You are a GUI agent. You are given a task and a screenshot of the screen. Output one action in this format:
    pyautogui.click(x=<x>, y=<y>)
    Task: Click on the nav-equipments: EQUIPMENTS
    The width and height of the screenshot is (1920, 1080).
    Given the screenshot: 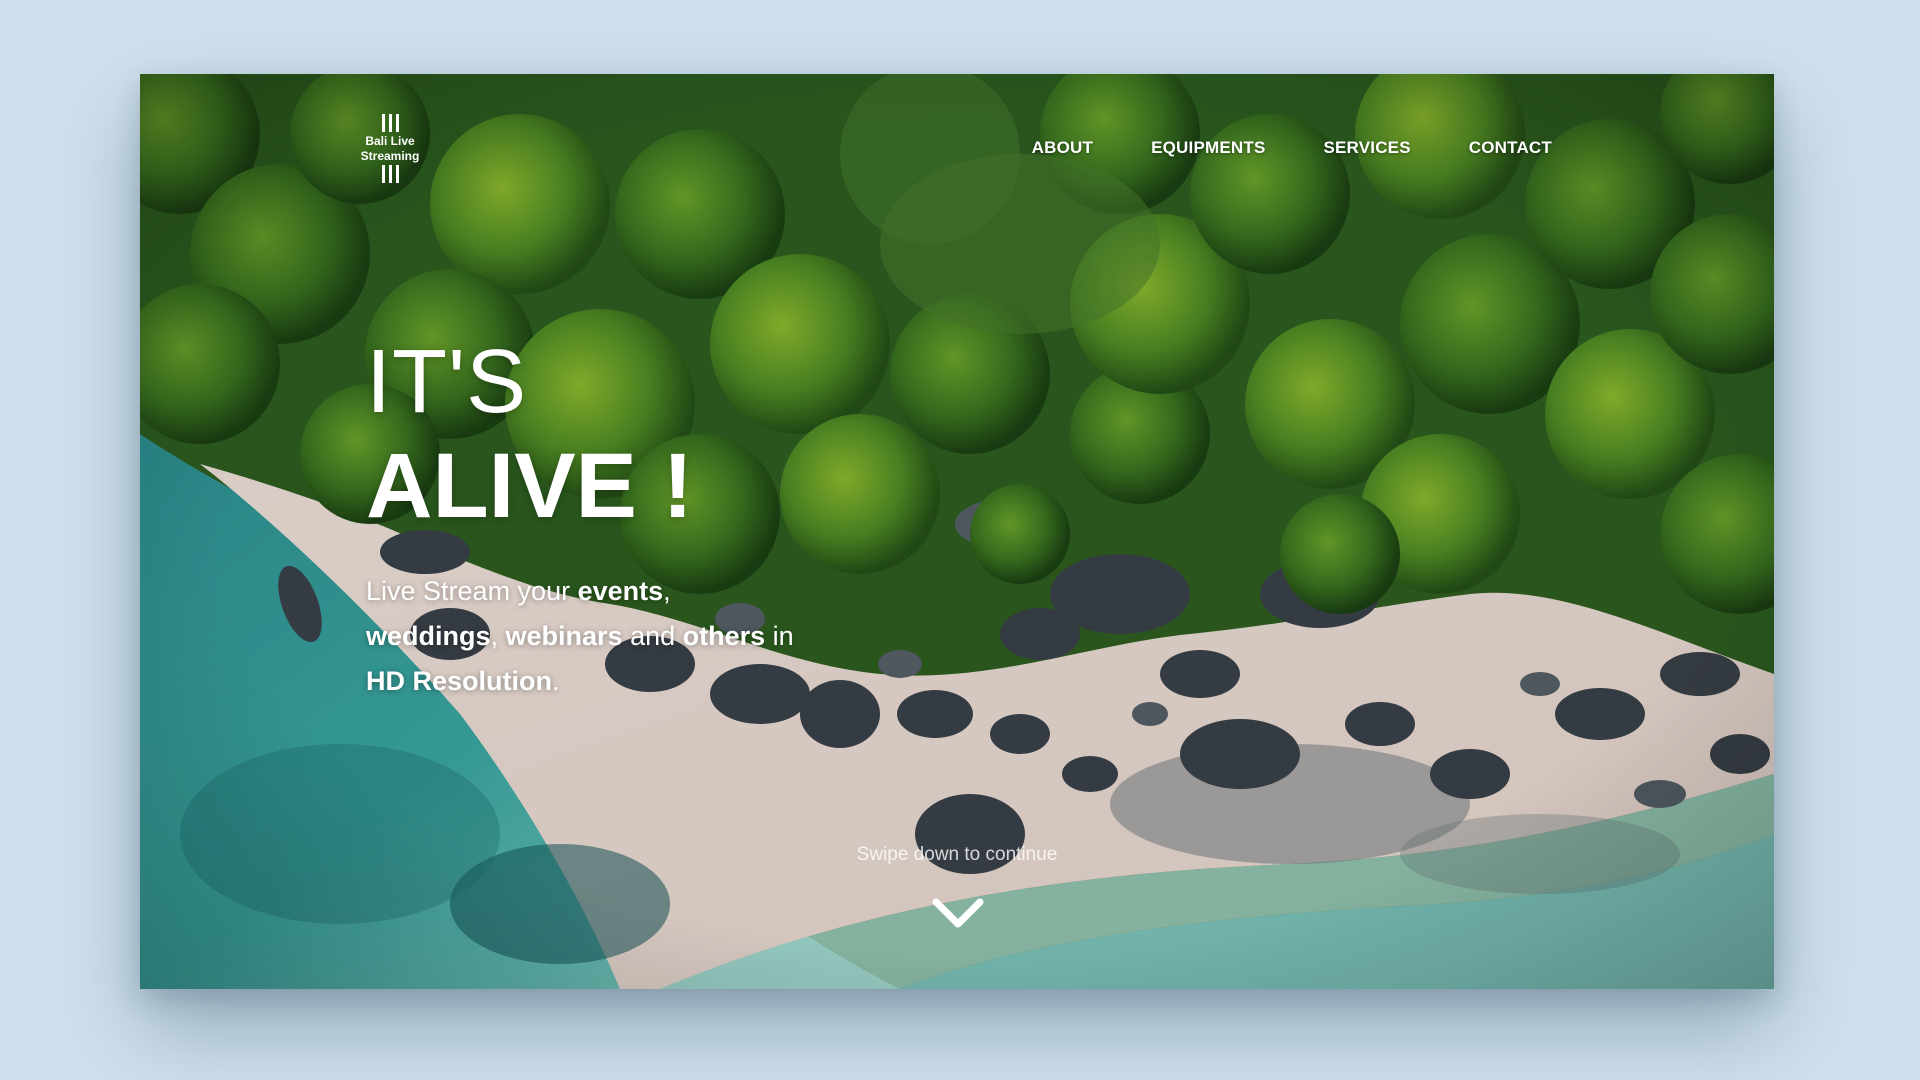 What is the action you would take?
    pyautogui.click(x=1208, y=148)
    